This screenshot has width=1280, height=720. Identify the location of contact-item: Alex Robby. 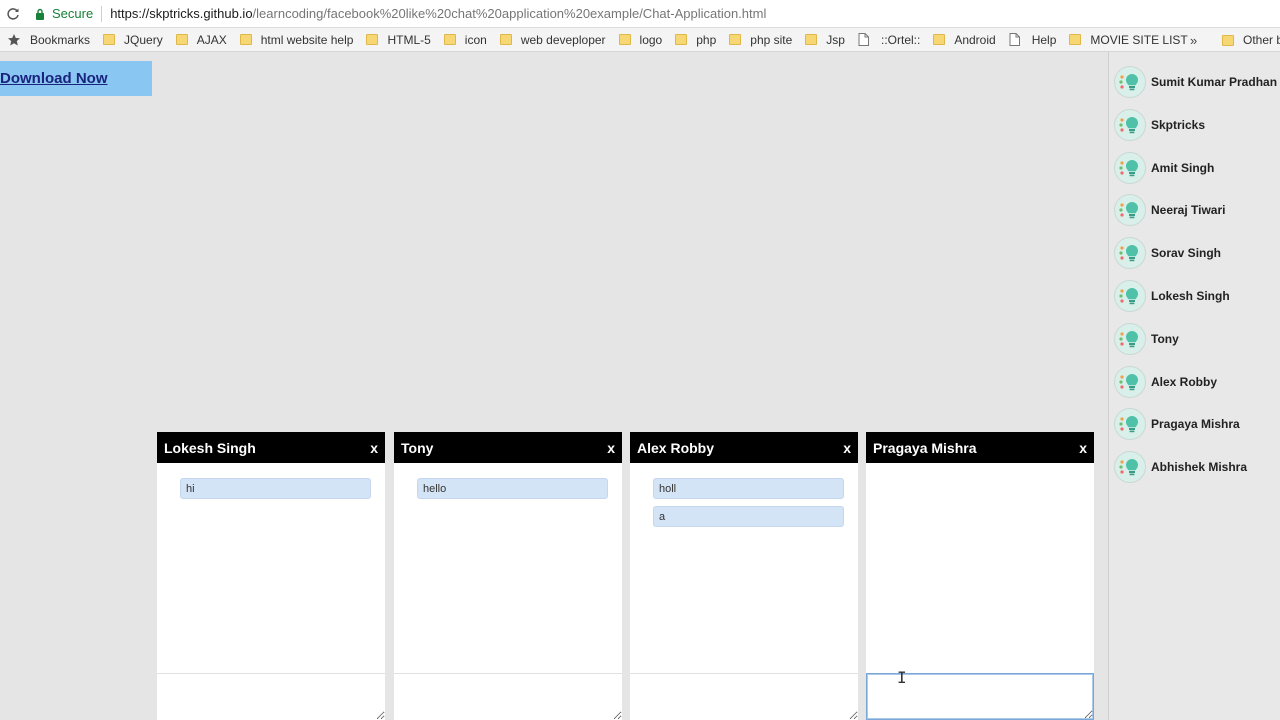
(1196, 382).